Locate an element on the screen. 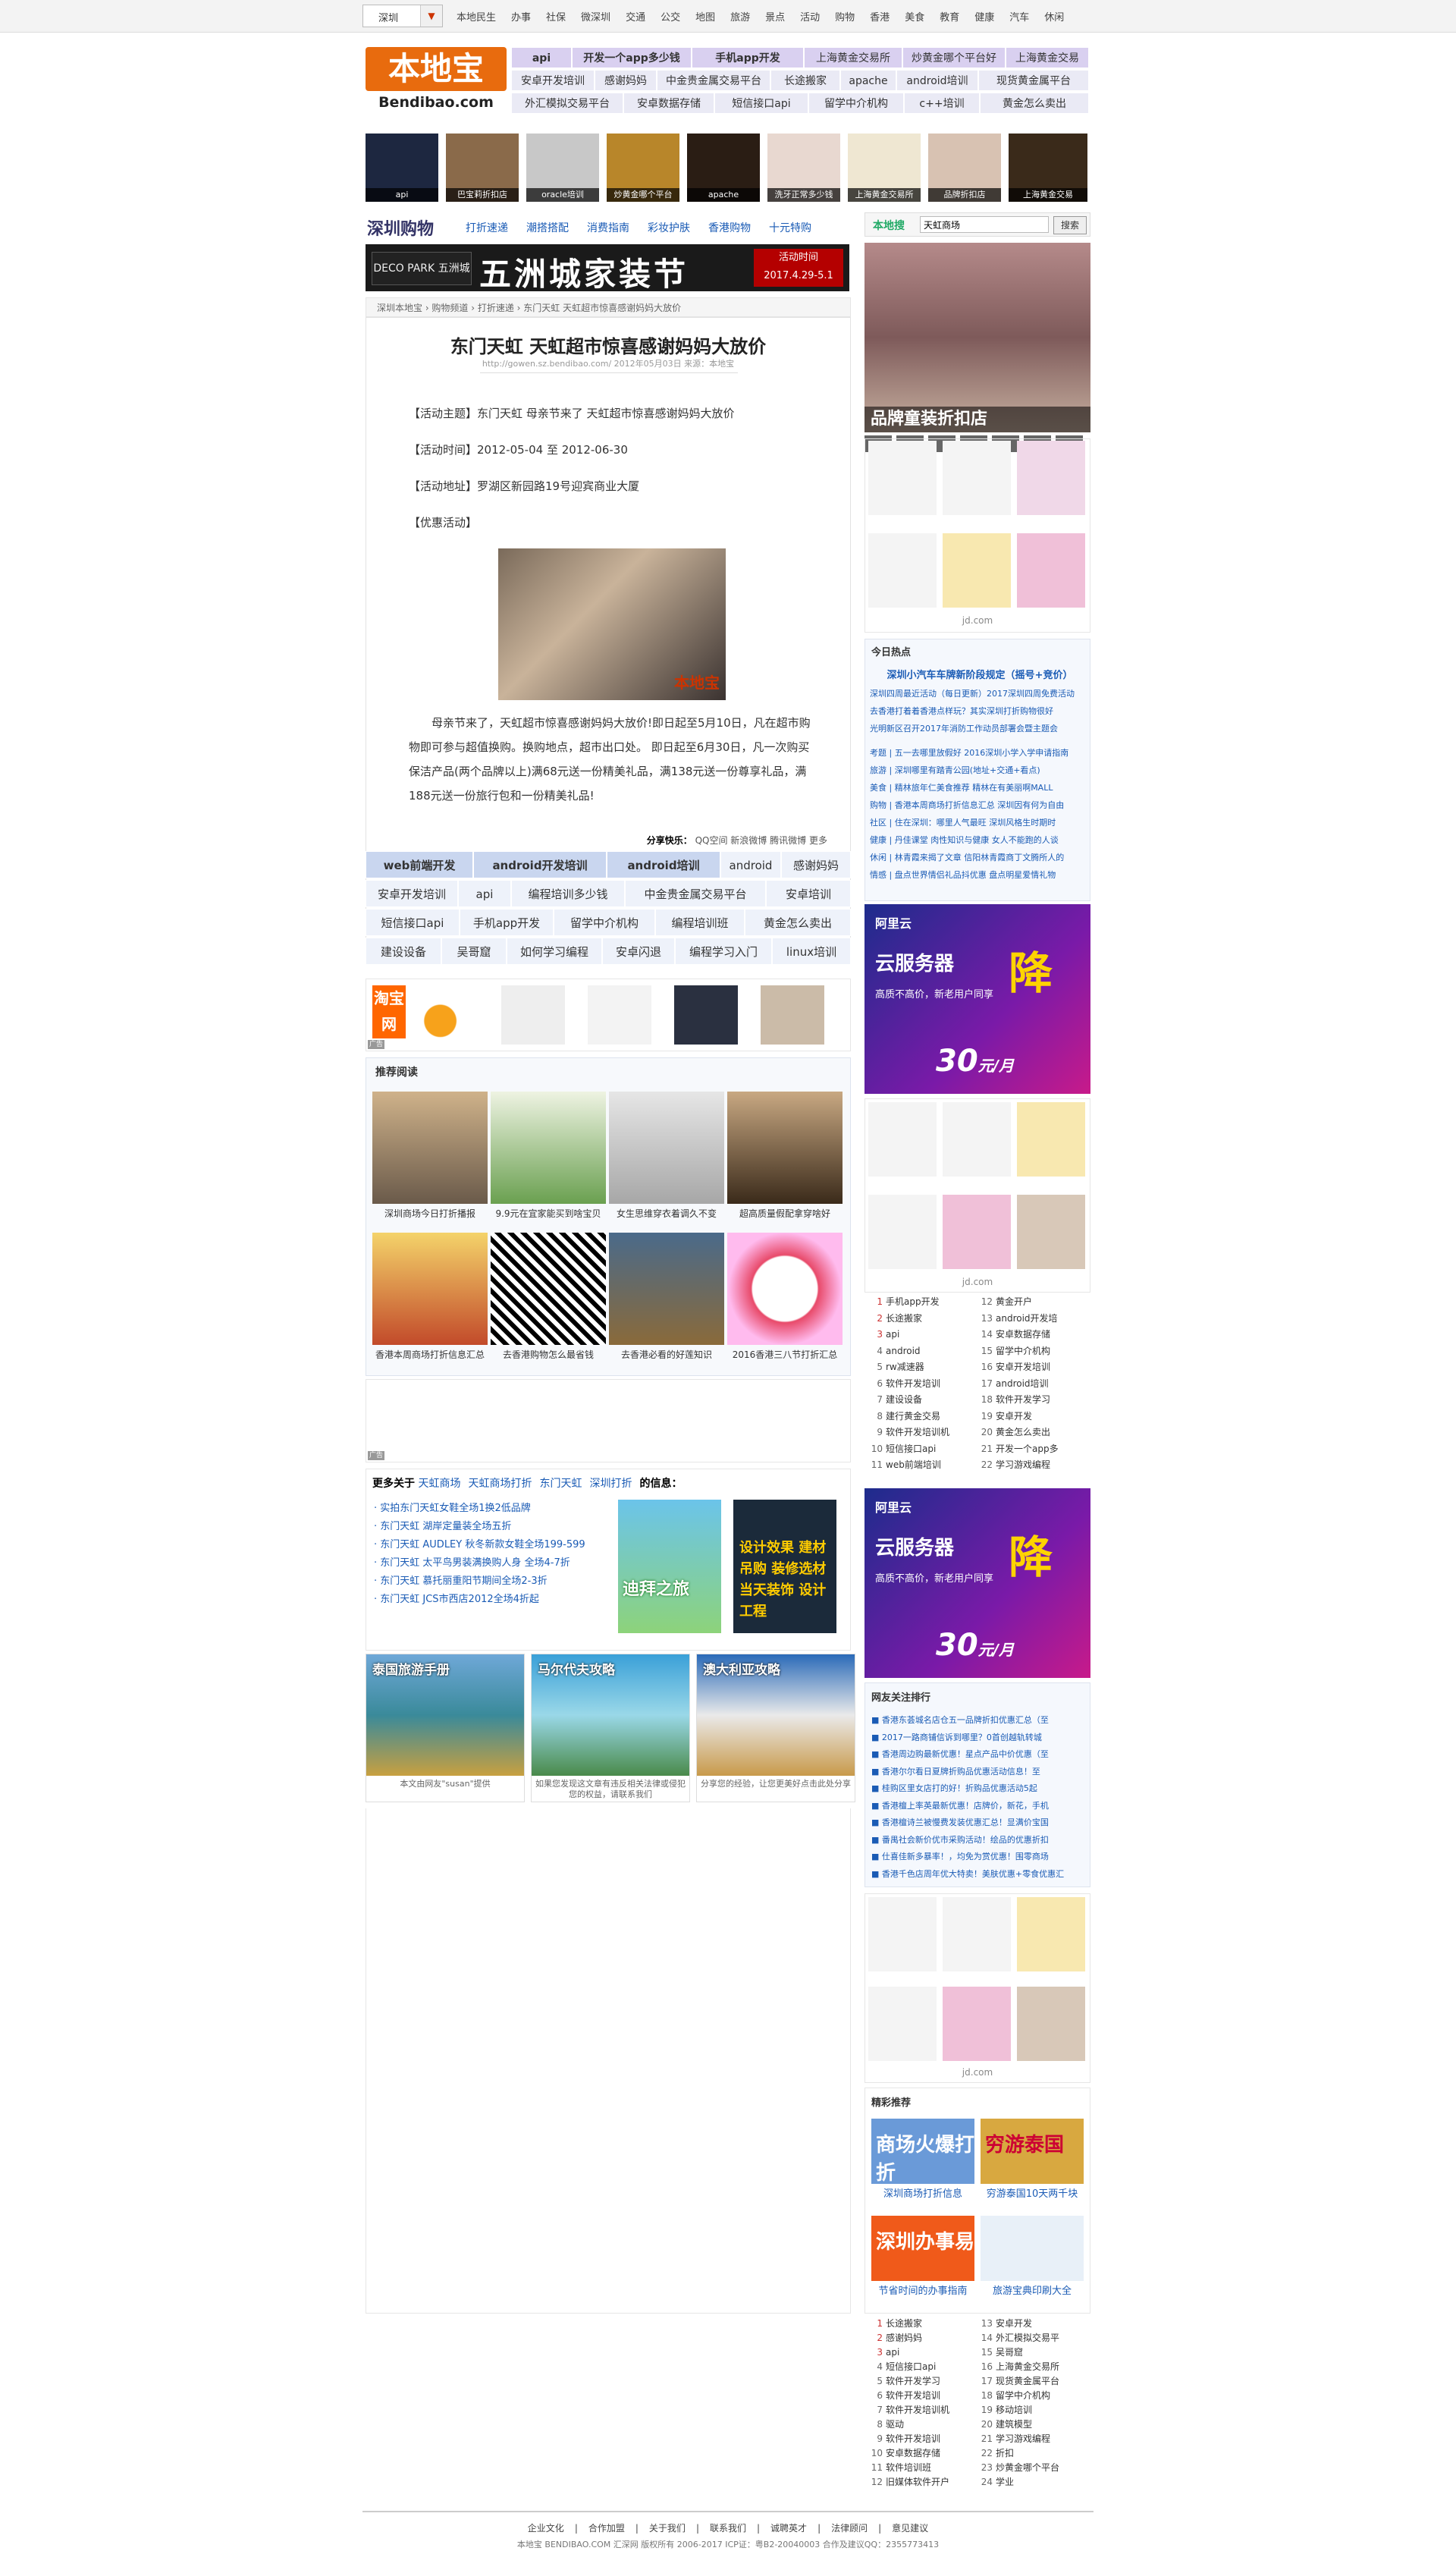 The height and width of the screenshot is (2573, 1456). travel-ad: 迪拜之旅 is located at coordinates (669, 1567).